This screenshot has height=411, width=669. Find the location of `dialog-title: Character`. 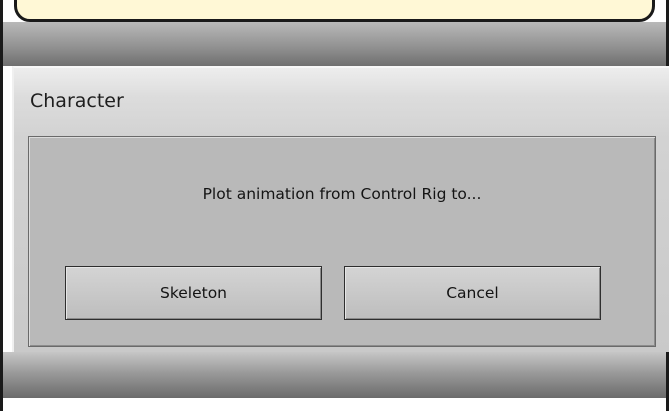

dialog-title: Character is located at coordinates (77, 101).